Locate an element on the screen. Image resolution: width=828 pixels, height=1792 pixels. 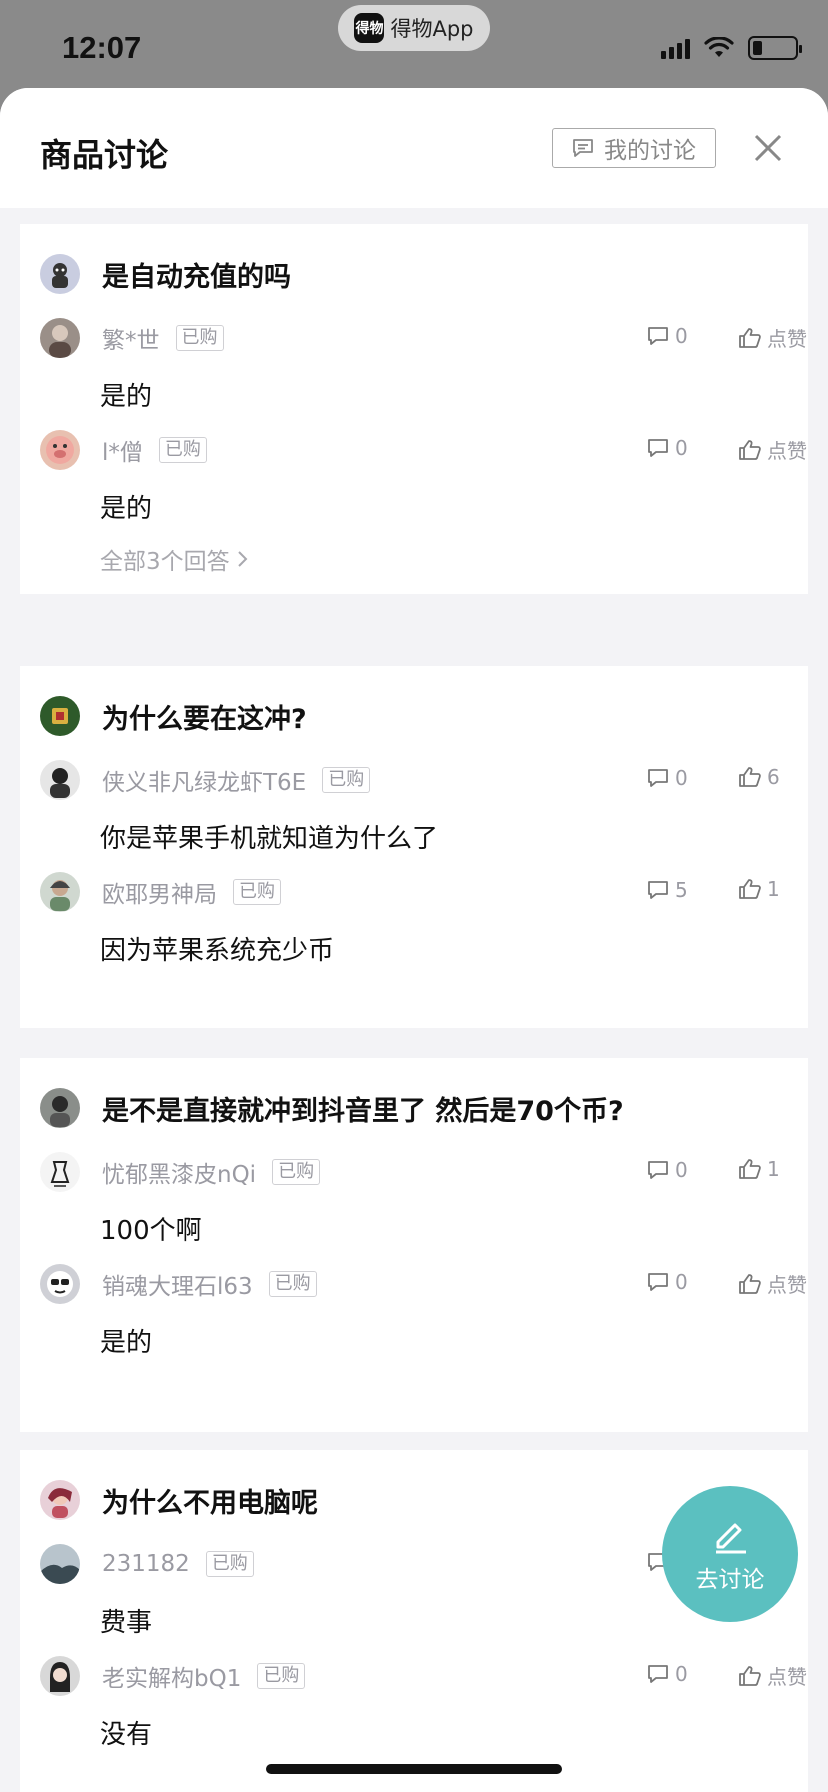
sheet-header: 商品讨论 我的讨论 is located at coordinates (414, 148).